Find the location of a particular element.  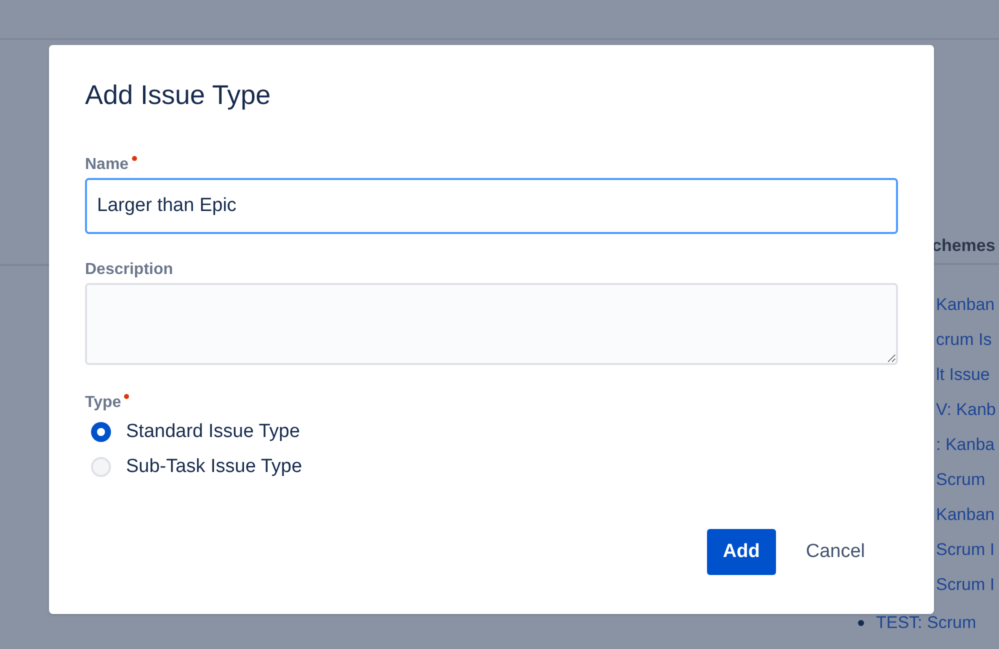

radio-label: Standard Issue Type is located at coordinates (213, 432).